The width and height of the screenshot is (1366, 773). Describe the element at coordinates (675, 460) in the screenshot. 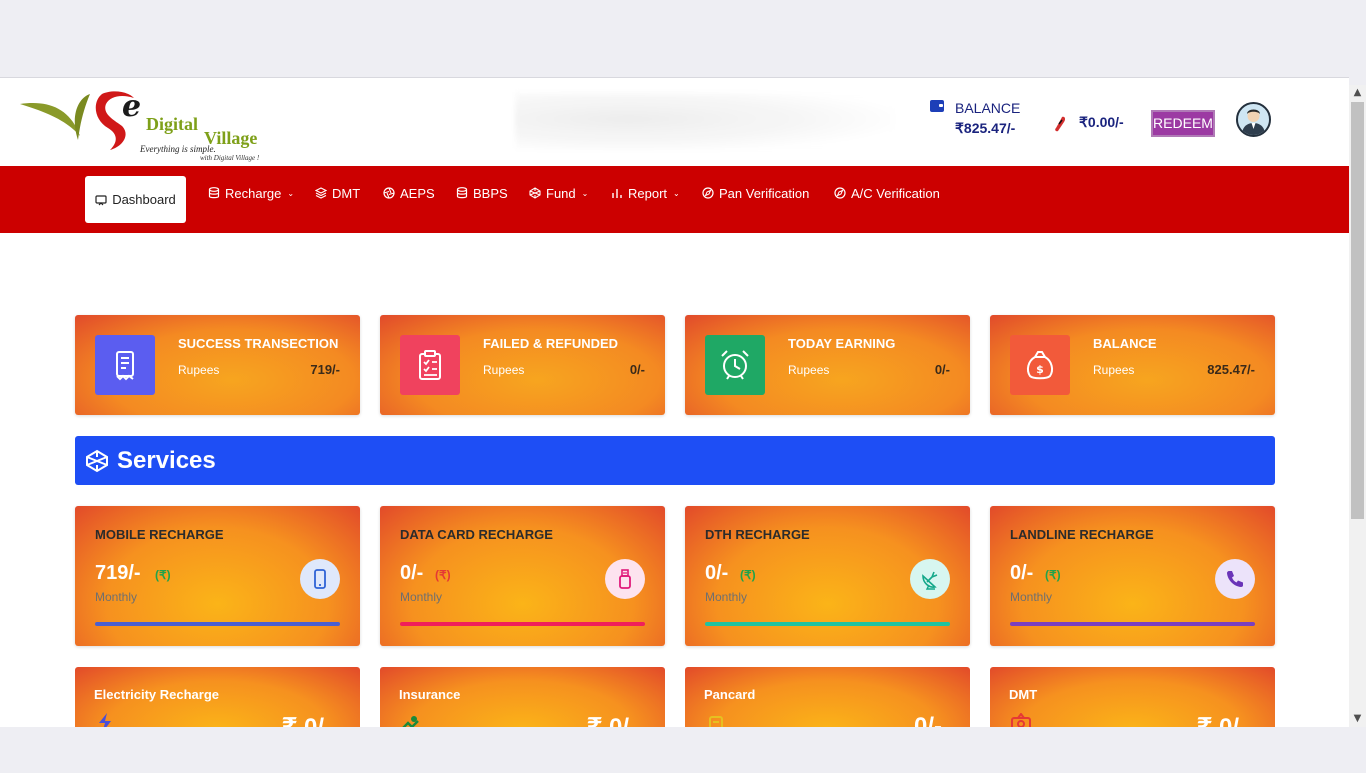

I see `services-header: Services` at that location.